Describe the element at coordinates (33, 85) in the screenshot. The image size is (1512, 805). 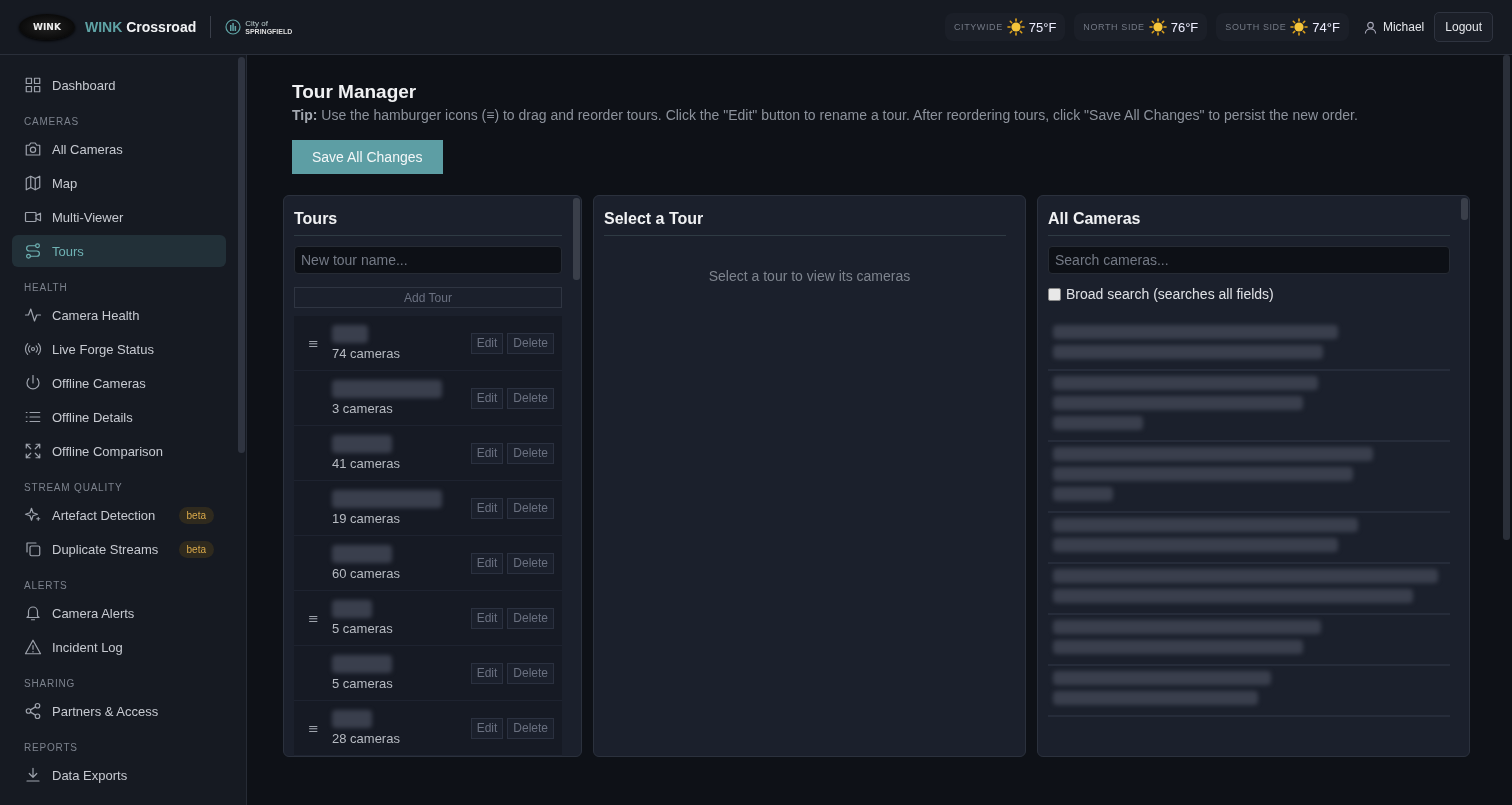
I see `grid-icon` at that location.